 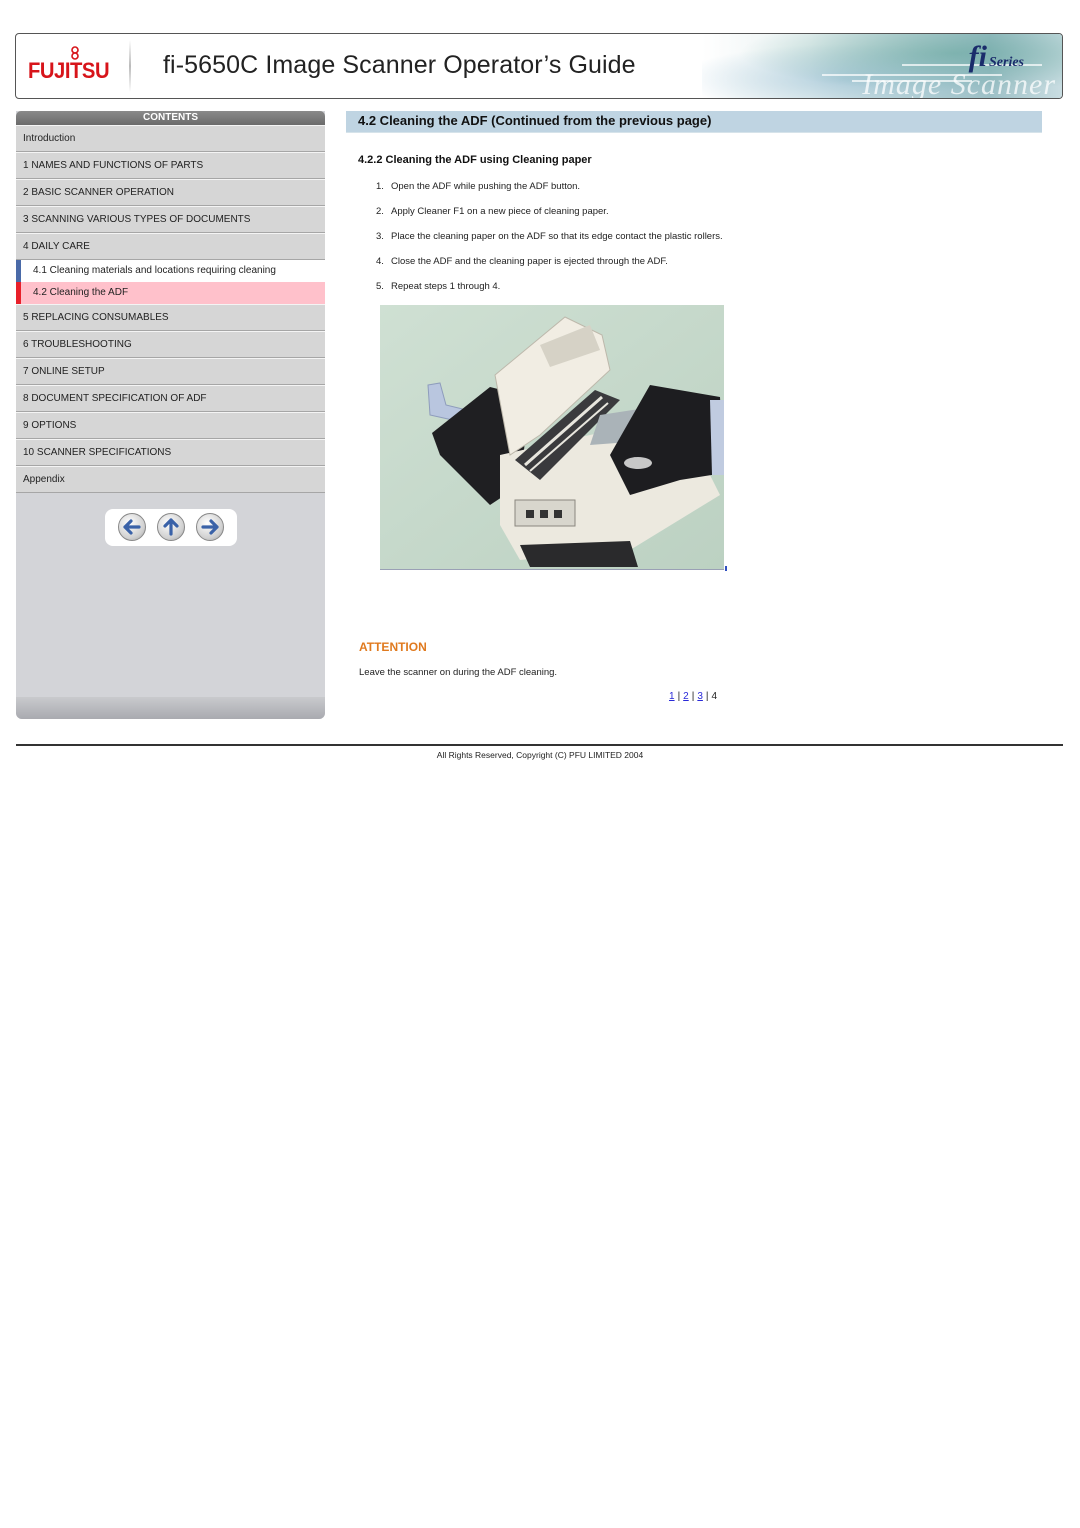 What do you see at coordinates (170, 118) in the screenshot?
I see `contents-header: CONTENTS` at bounding box center [170, 118].